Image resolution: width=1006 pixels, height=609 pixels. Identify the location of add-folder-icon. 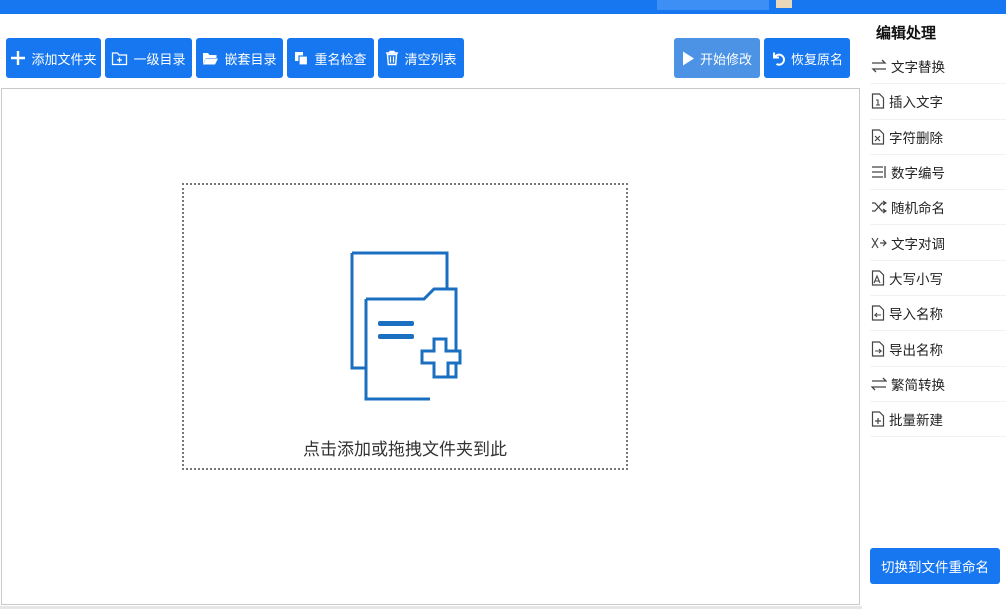
(406, 326).